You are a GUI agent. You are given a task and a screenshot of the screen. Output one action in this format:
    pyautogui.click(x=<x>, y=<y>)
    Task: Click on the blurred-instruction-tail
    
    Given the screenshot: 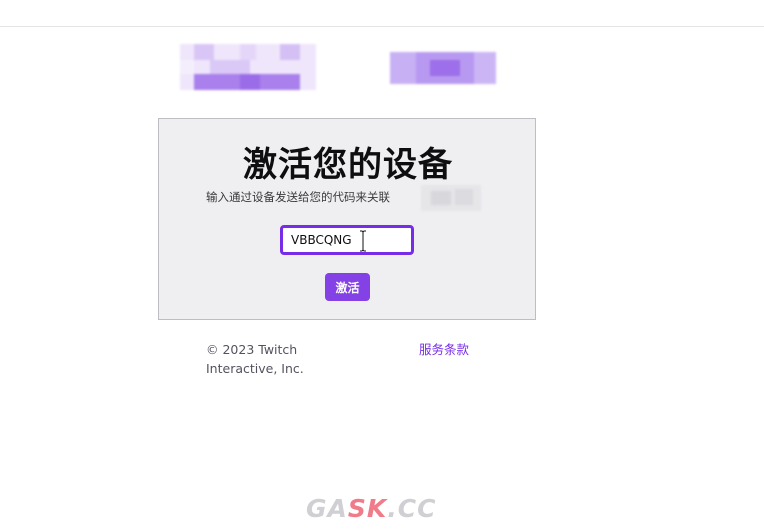 What is the action you would take?
    pyautogui.click(x=451, y=198)
    